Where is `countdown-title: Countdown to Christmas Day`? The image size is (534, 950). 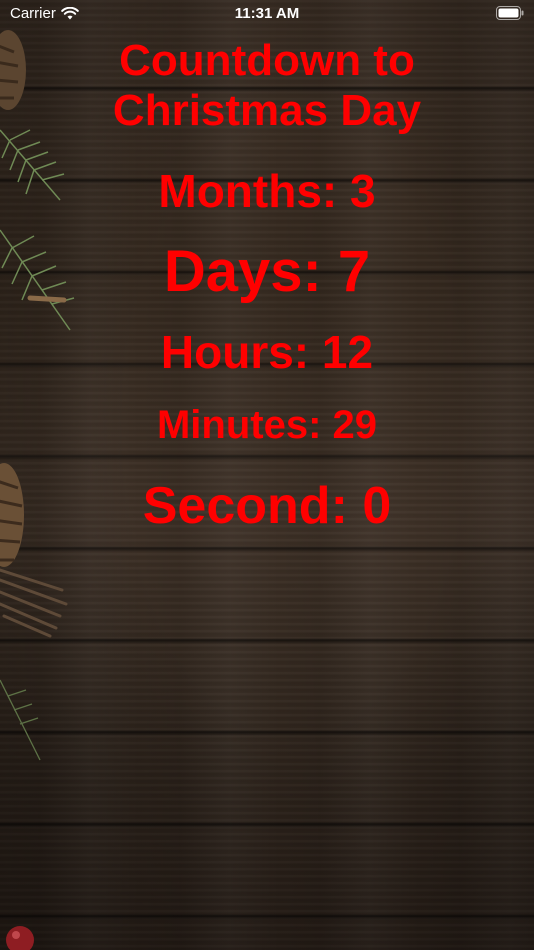
countdown-title: Countdown to Christmas Day is located at coordinates (267, 86).